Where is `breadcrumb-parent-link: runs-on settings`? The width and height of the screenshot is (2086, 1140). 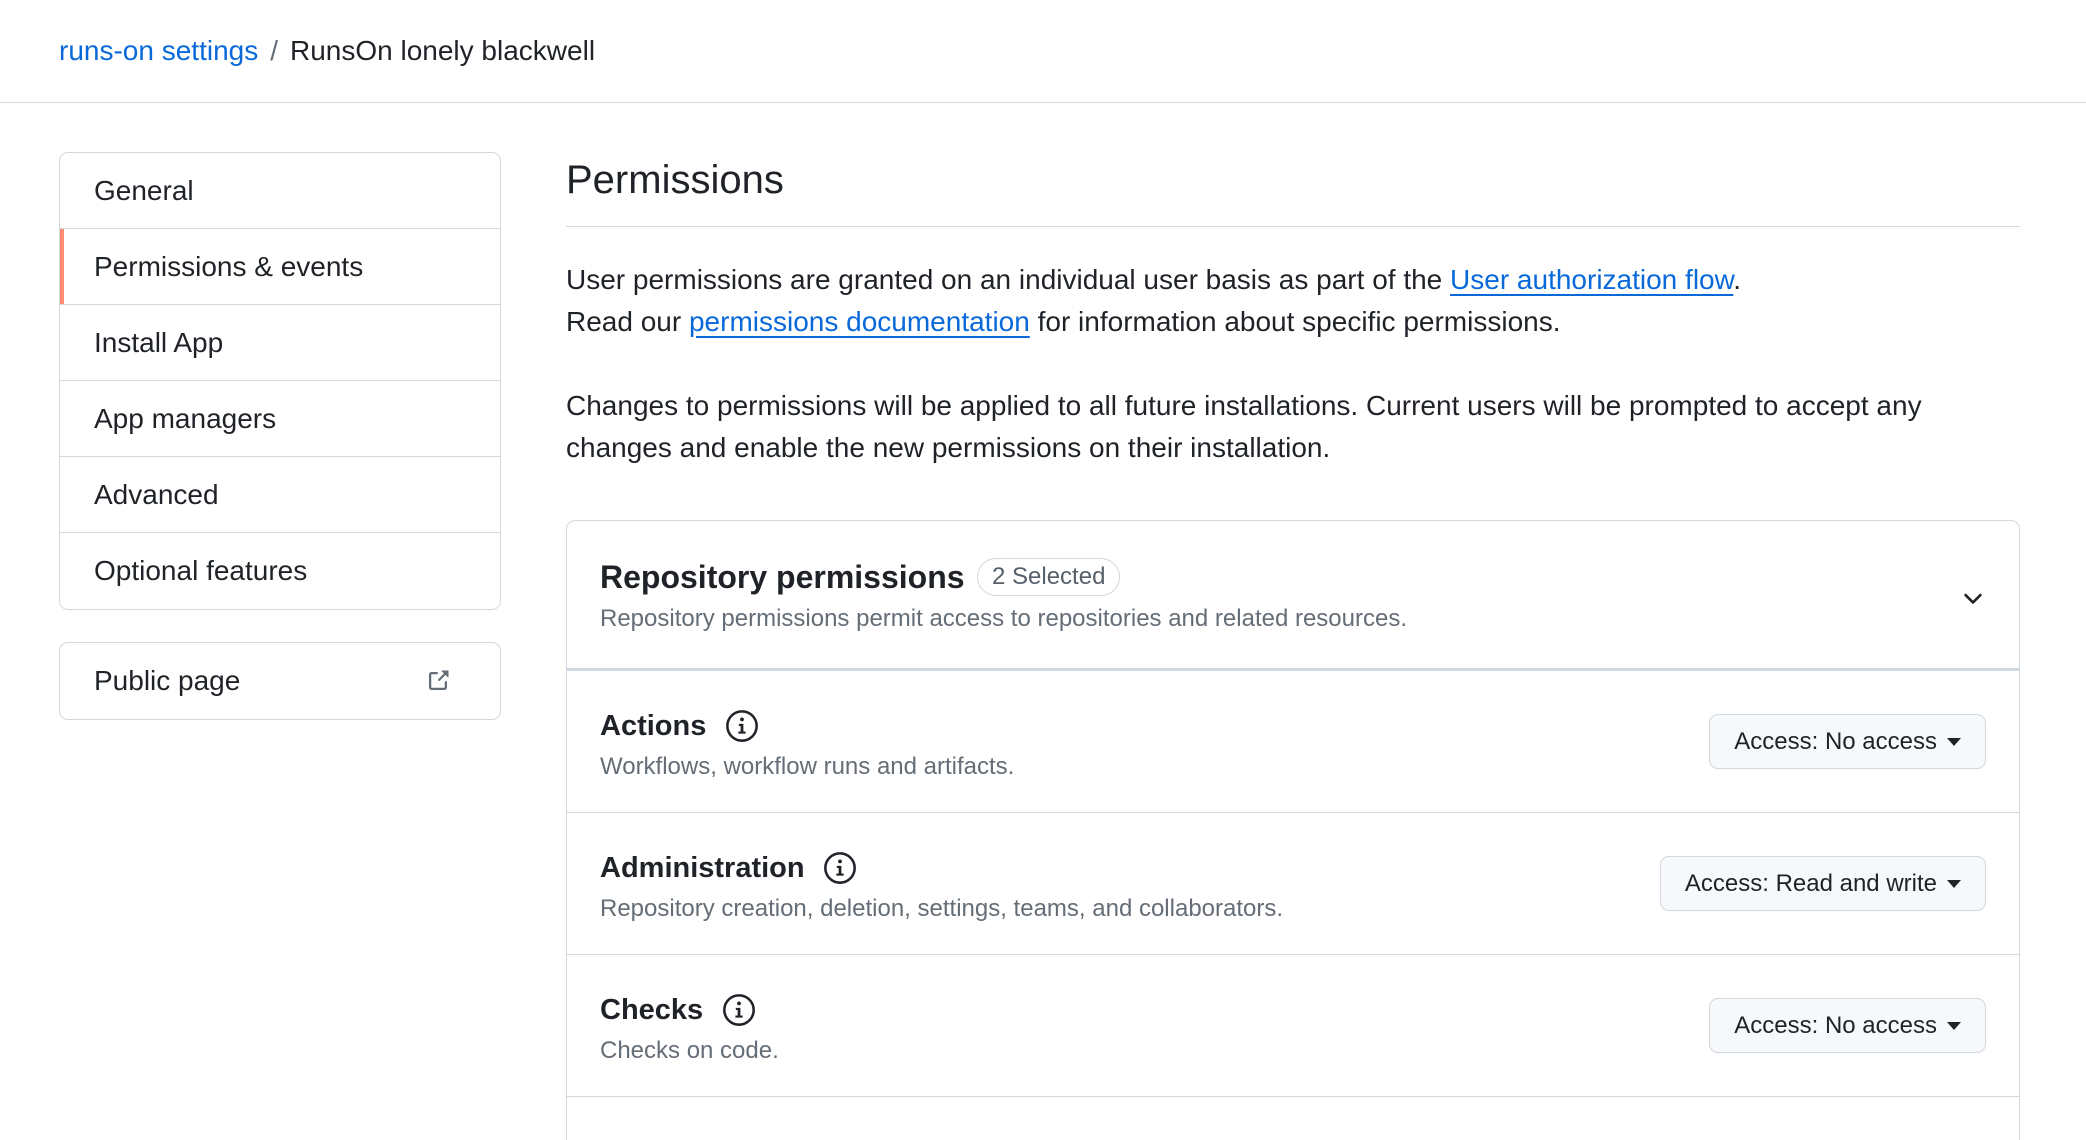 breadcrumb-parent-link: runs-on settings is located at coordinates (158, 50).